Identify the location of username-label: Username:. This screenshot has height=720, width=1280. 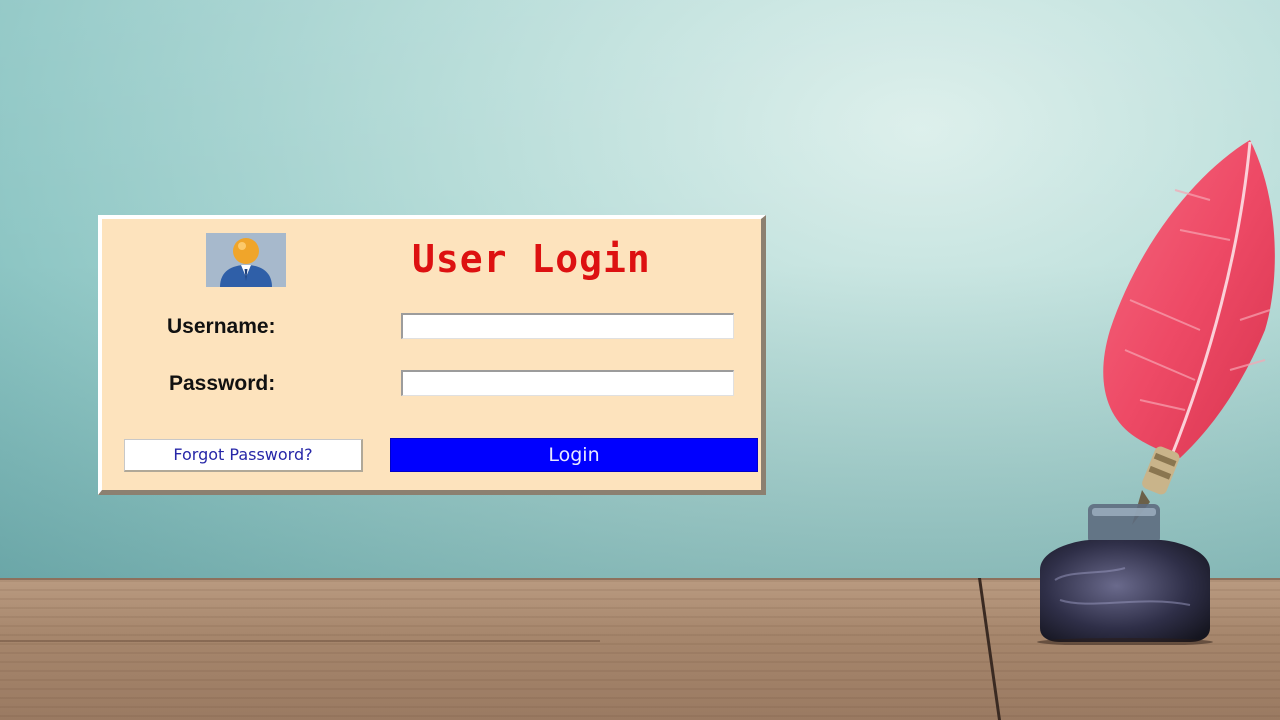
(221, 326).